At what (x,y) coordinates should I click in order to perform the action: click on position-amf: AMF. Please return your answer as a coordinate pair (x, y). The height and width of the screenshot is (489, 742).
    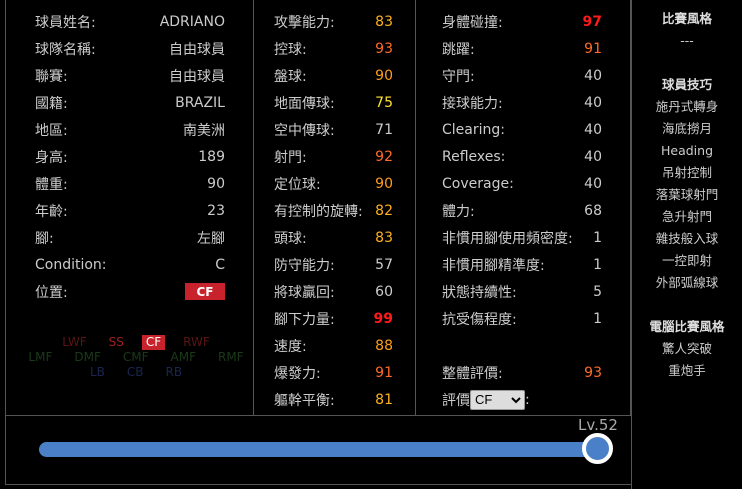
    Looking at the image, I should click on (183, 357).